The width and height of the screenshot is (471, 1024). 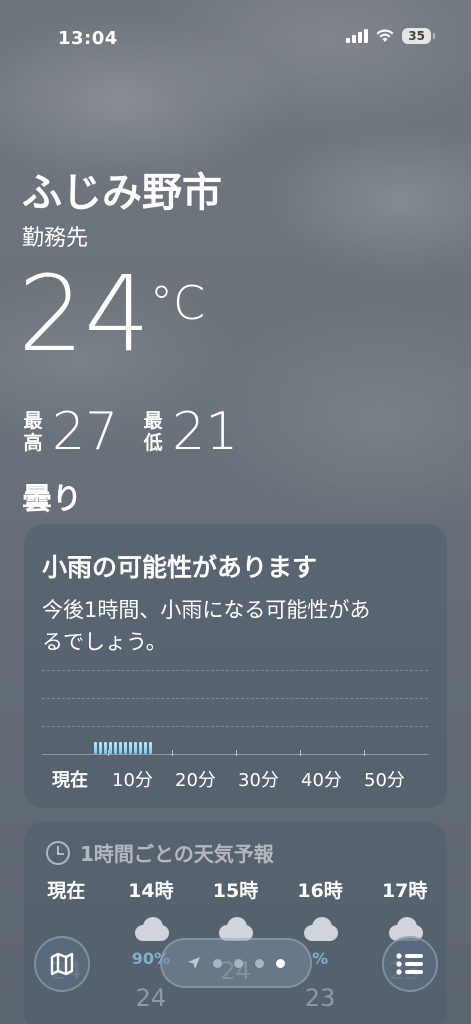 I want to click on map-icon, so click(x=62, y=964).